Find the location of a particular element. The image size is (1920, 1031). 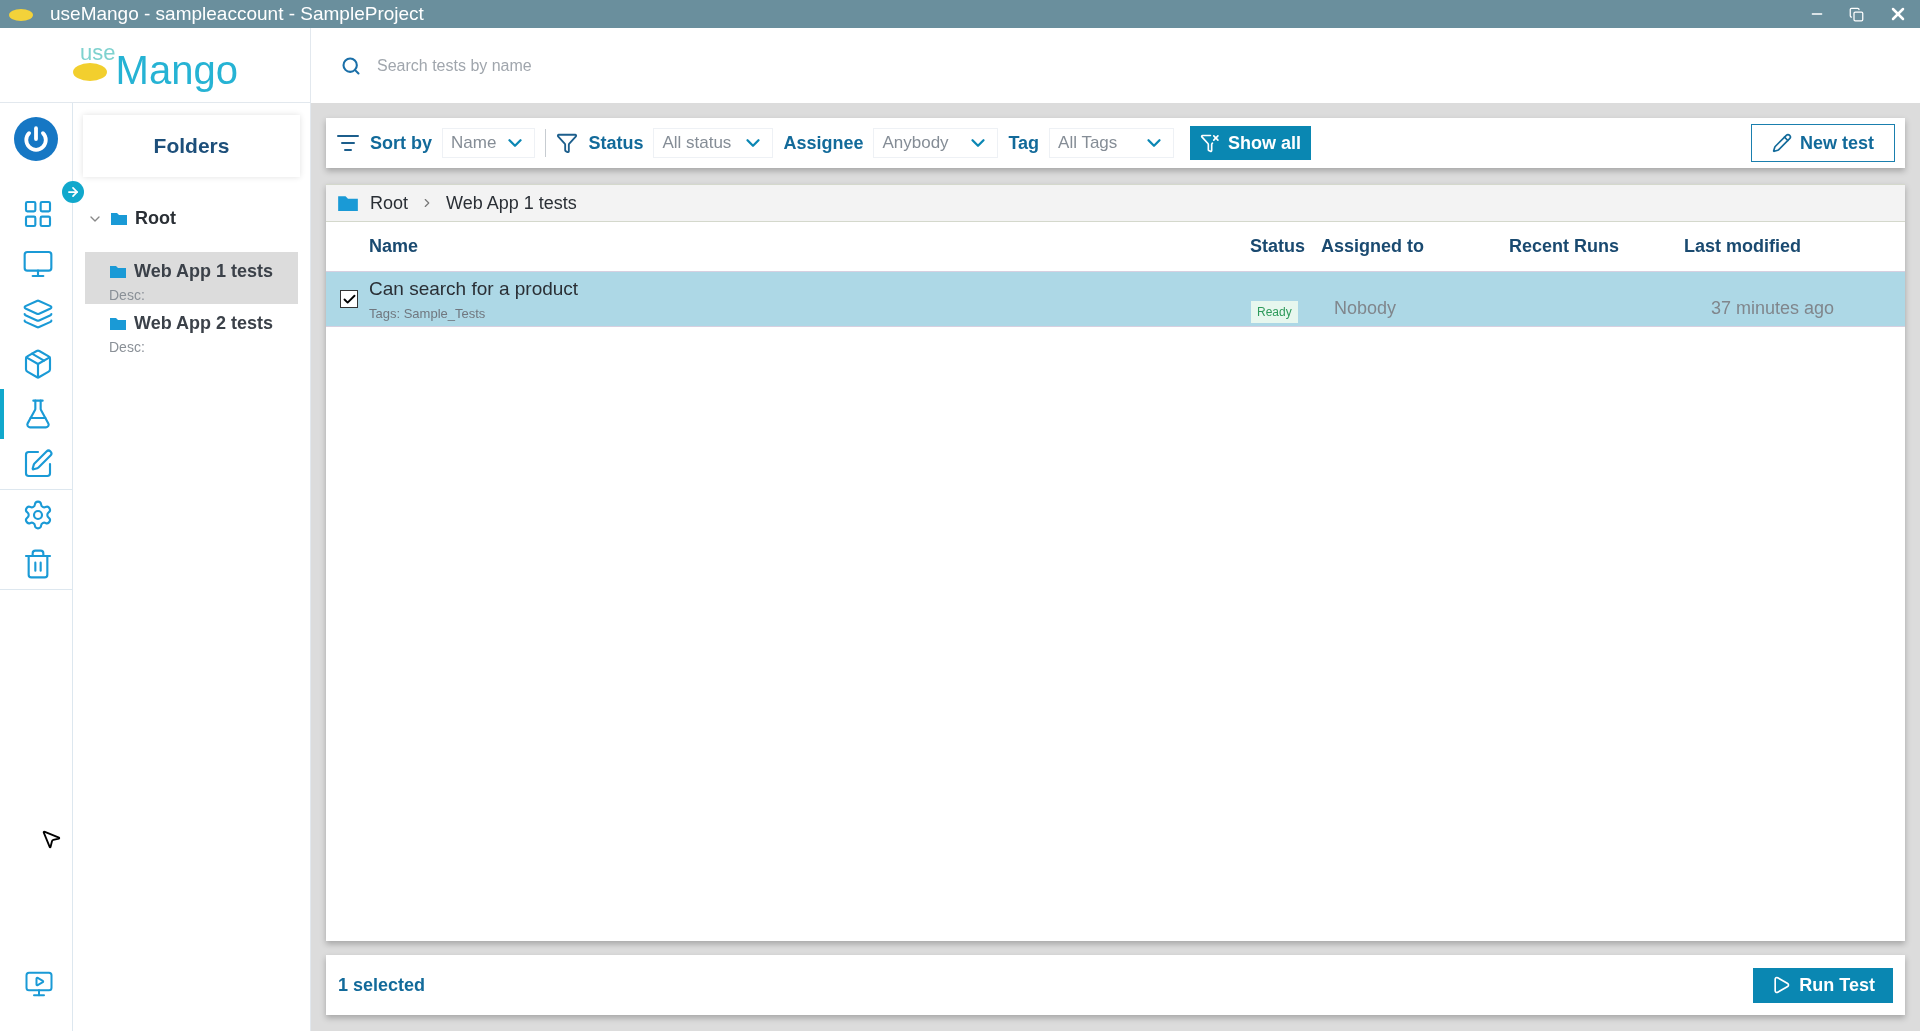

cursor-icon is located at coordinates (51, 839).